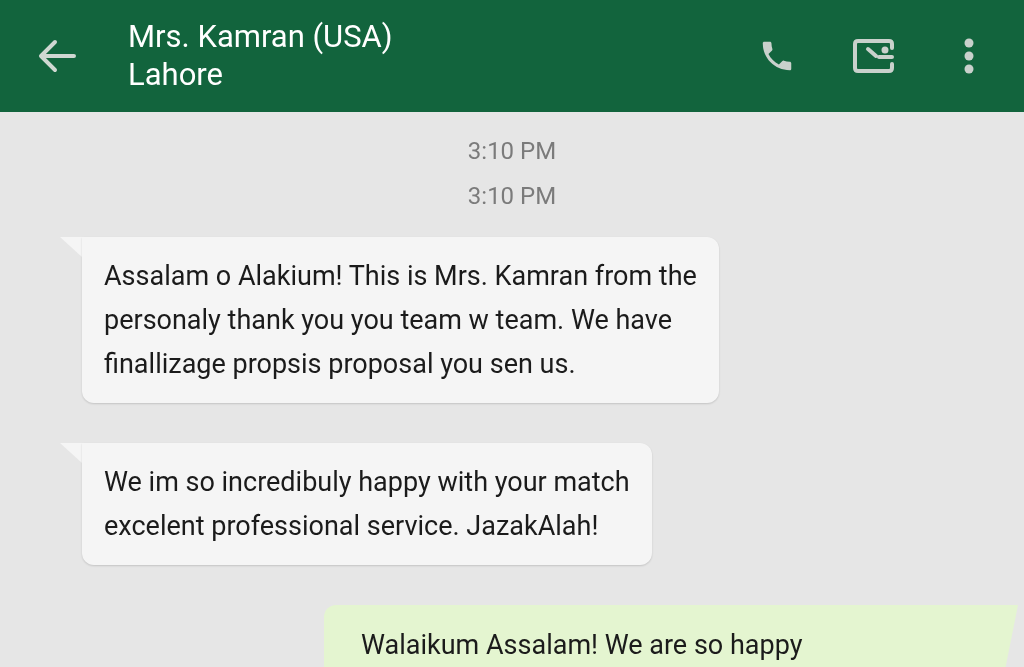 This screenshot has height=667, width=1024. Describe the element at coordinates (969, 56) in the screenshot. I see `more-options-icon` at that location.